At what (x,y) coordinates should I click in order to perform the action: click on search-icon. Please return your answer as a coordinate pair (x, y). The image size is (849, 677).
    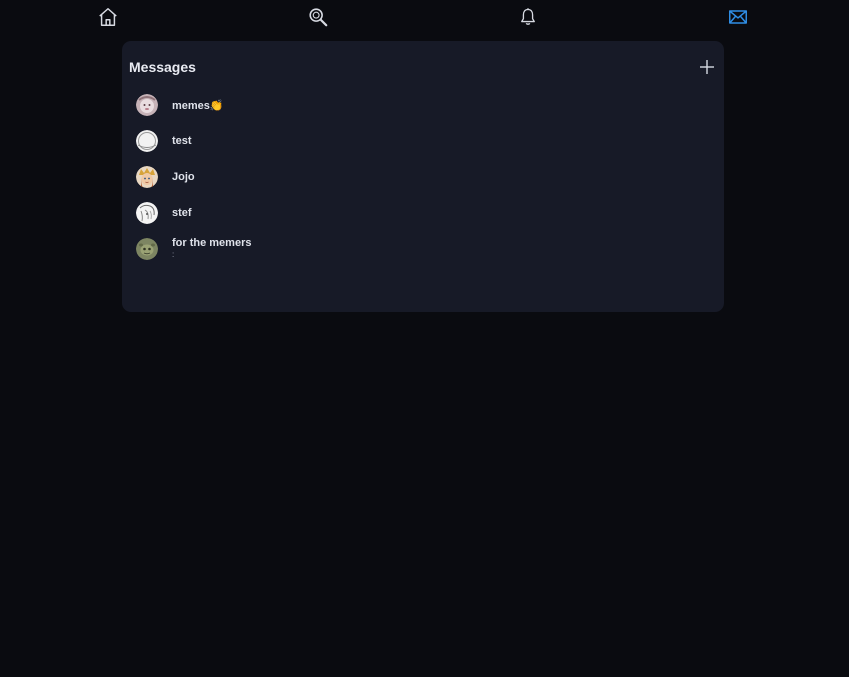
    Looking at the image, I should click on (318, 17).